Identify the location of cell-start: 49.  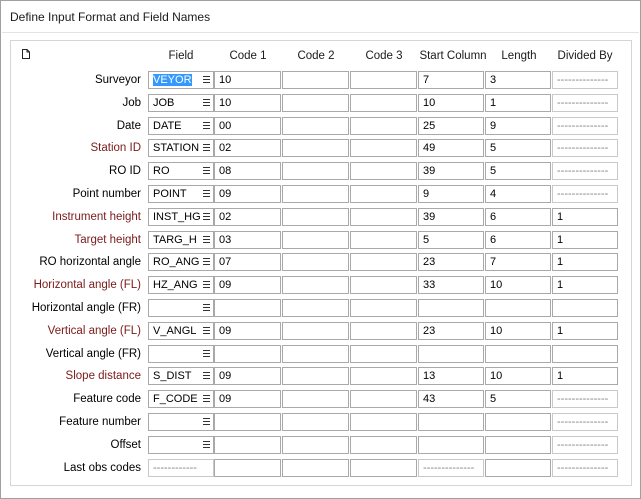
(451, 148).